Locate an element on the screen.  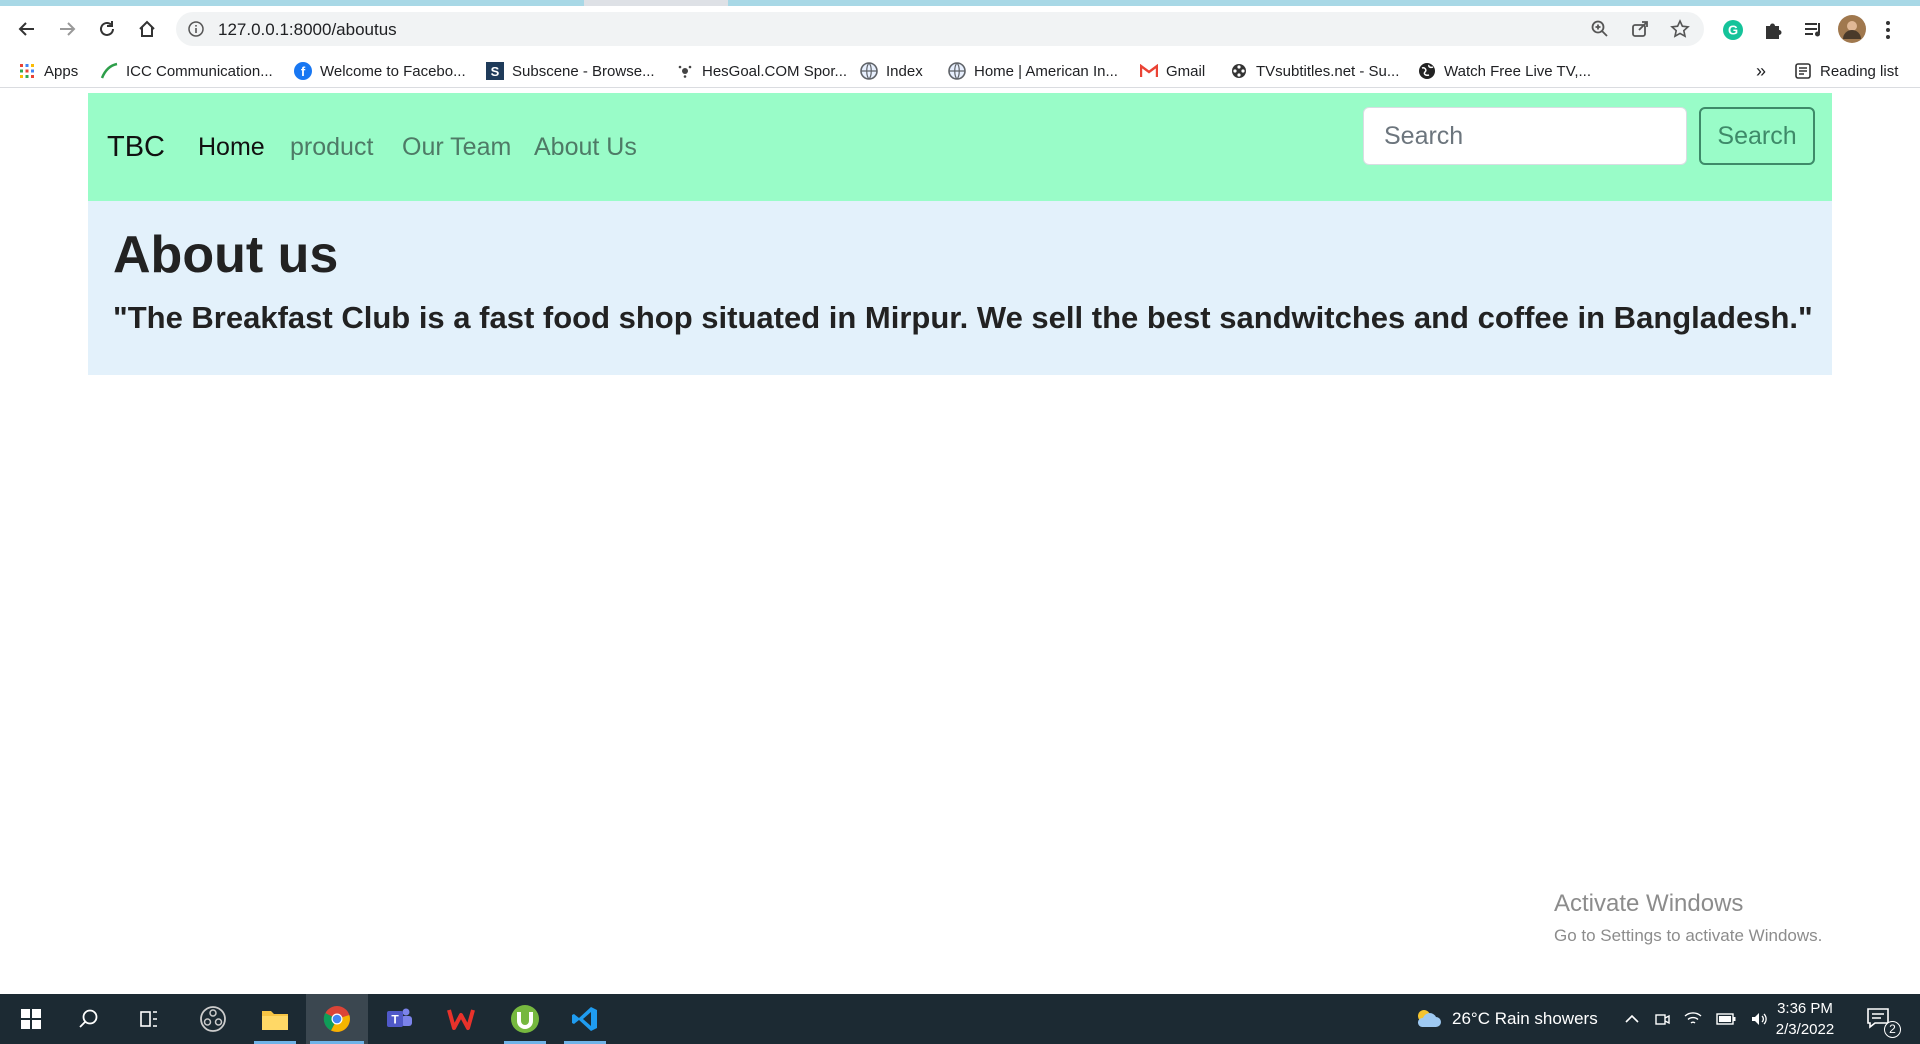
bookmarks-overflow-button: » is located at coordinates (1761, 71).